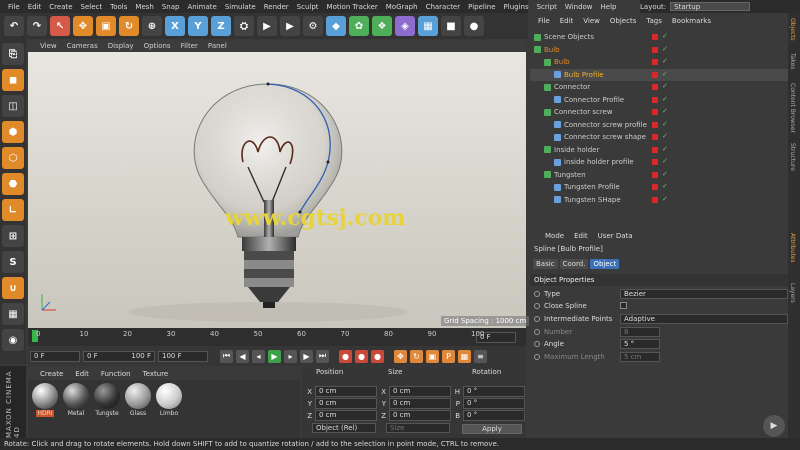 The image size is (800, 450). What do you see at coordinates (574, 264) in the screenshot?
I see `attribute-tab-coord: Coord.` at bounding box center [574, 264].